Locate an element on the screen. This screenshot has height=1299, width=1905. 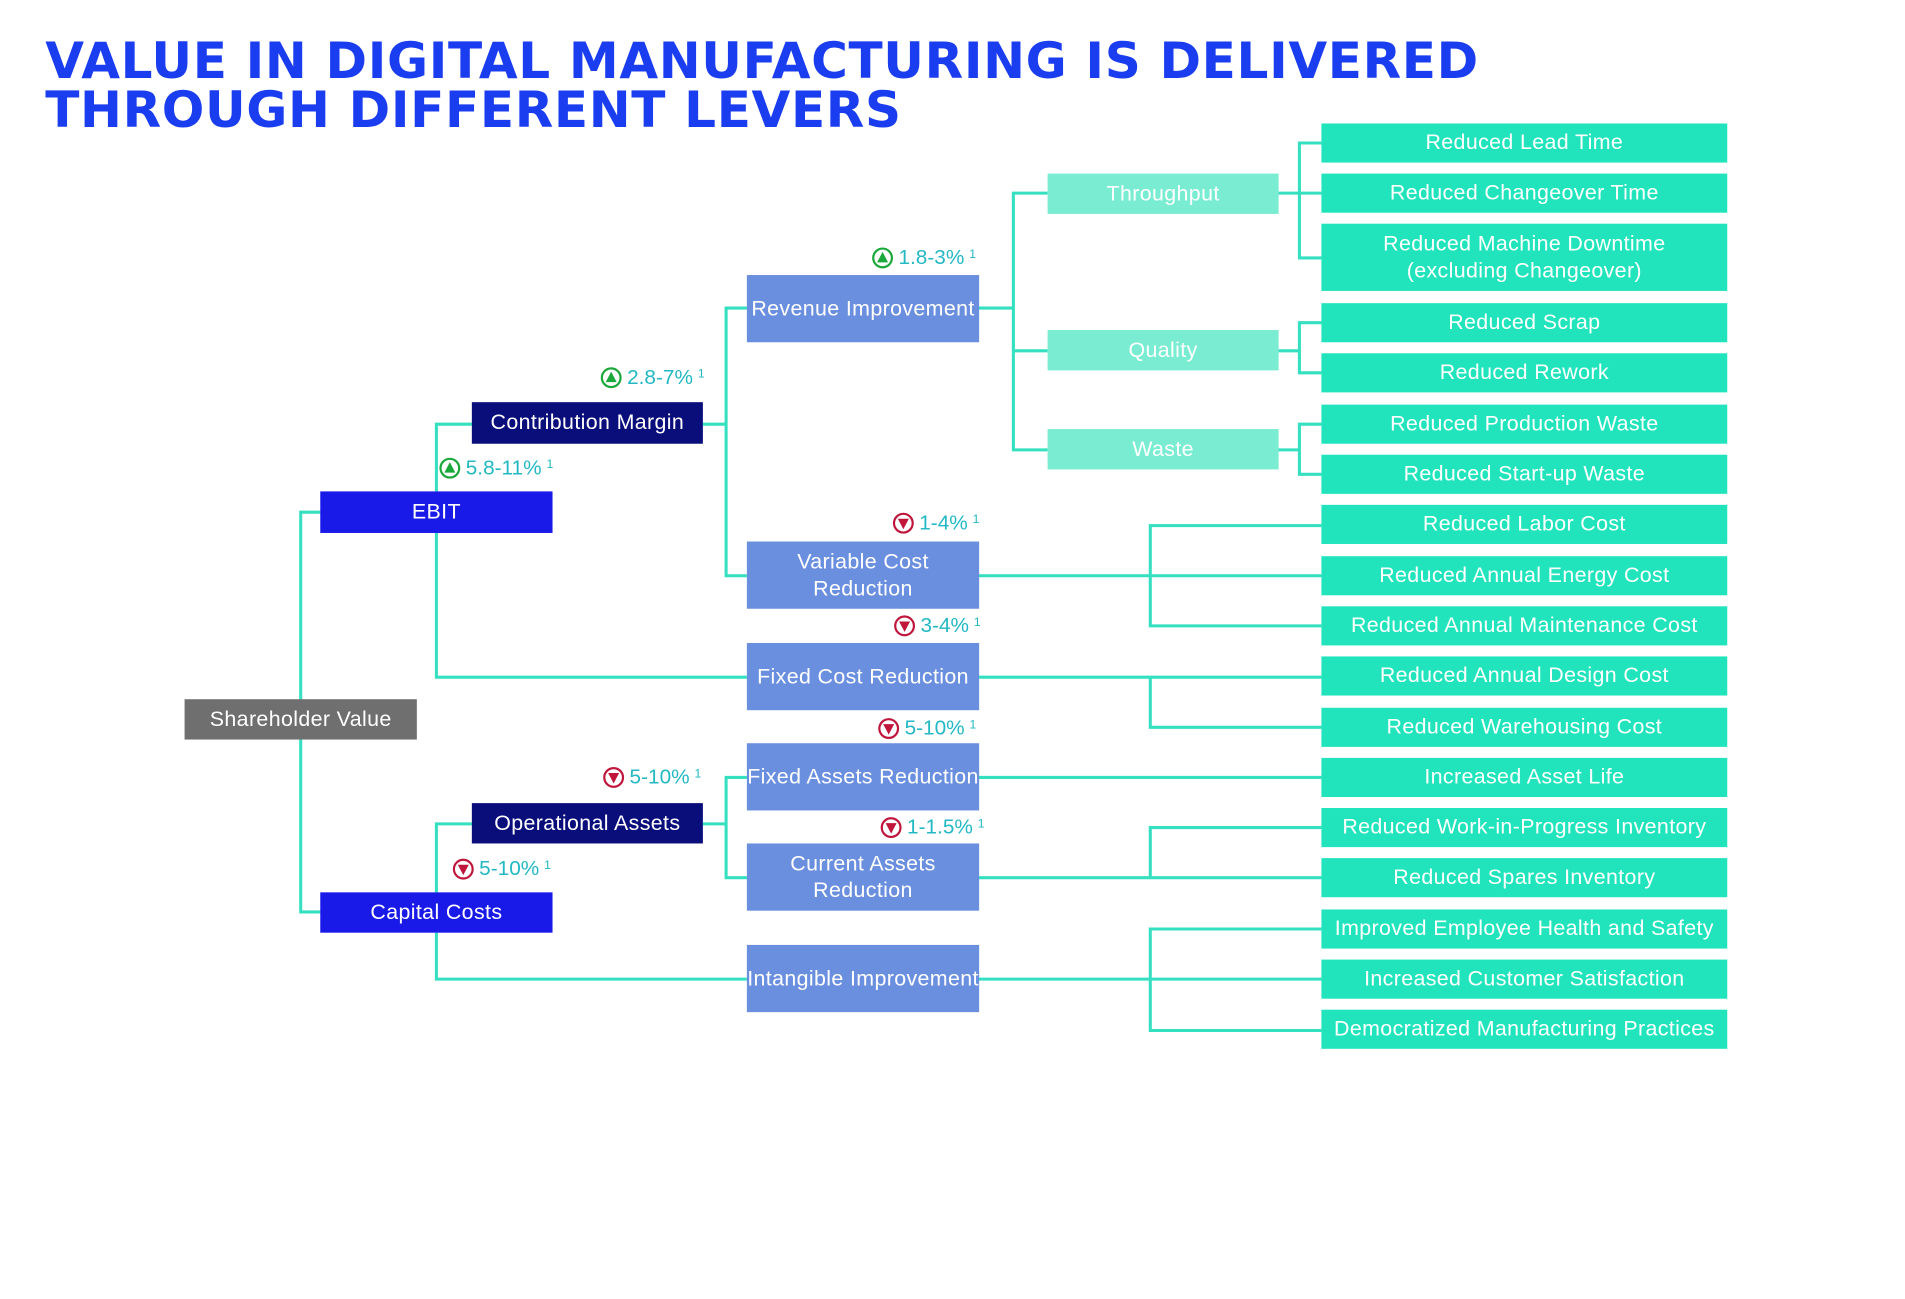
leaf-reduced-scrap: Reduced Scrap is located at coordinates (1524, 323).